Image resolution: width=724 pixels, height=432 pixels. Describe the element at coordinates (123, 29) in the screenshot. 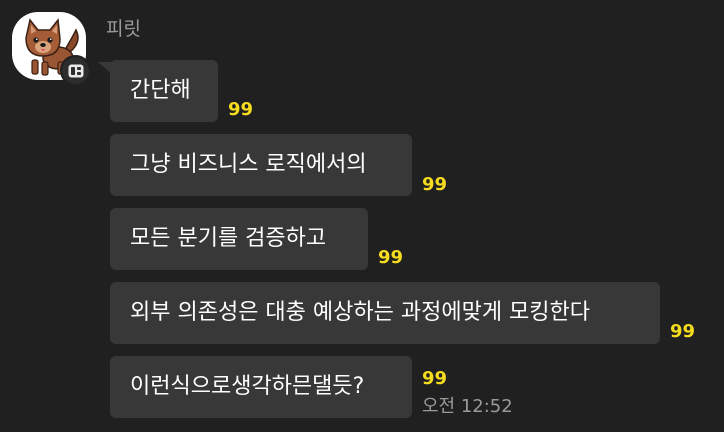

I see `sender-name: 피릿` at that location.